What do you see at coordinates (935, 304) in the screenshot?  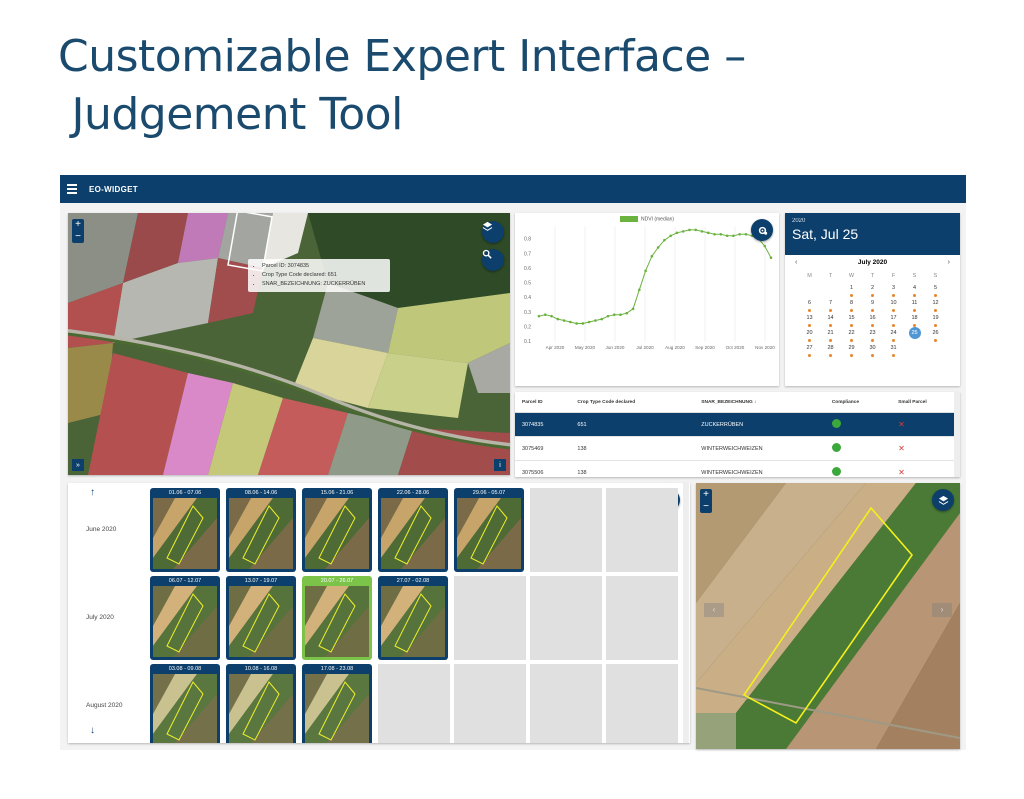 I see `calendar-day: 12` at bounding box center [935, 304].